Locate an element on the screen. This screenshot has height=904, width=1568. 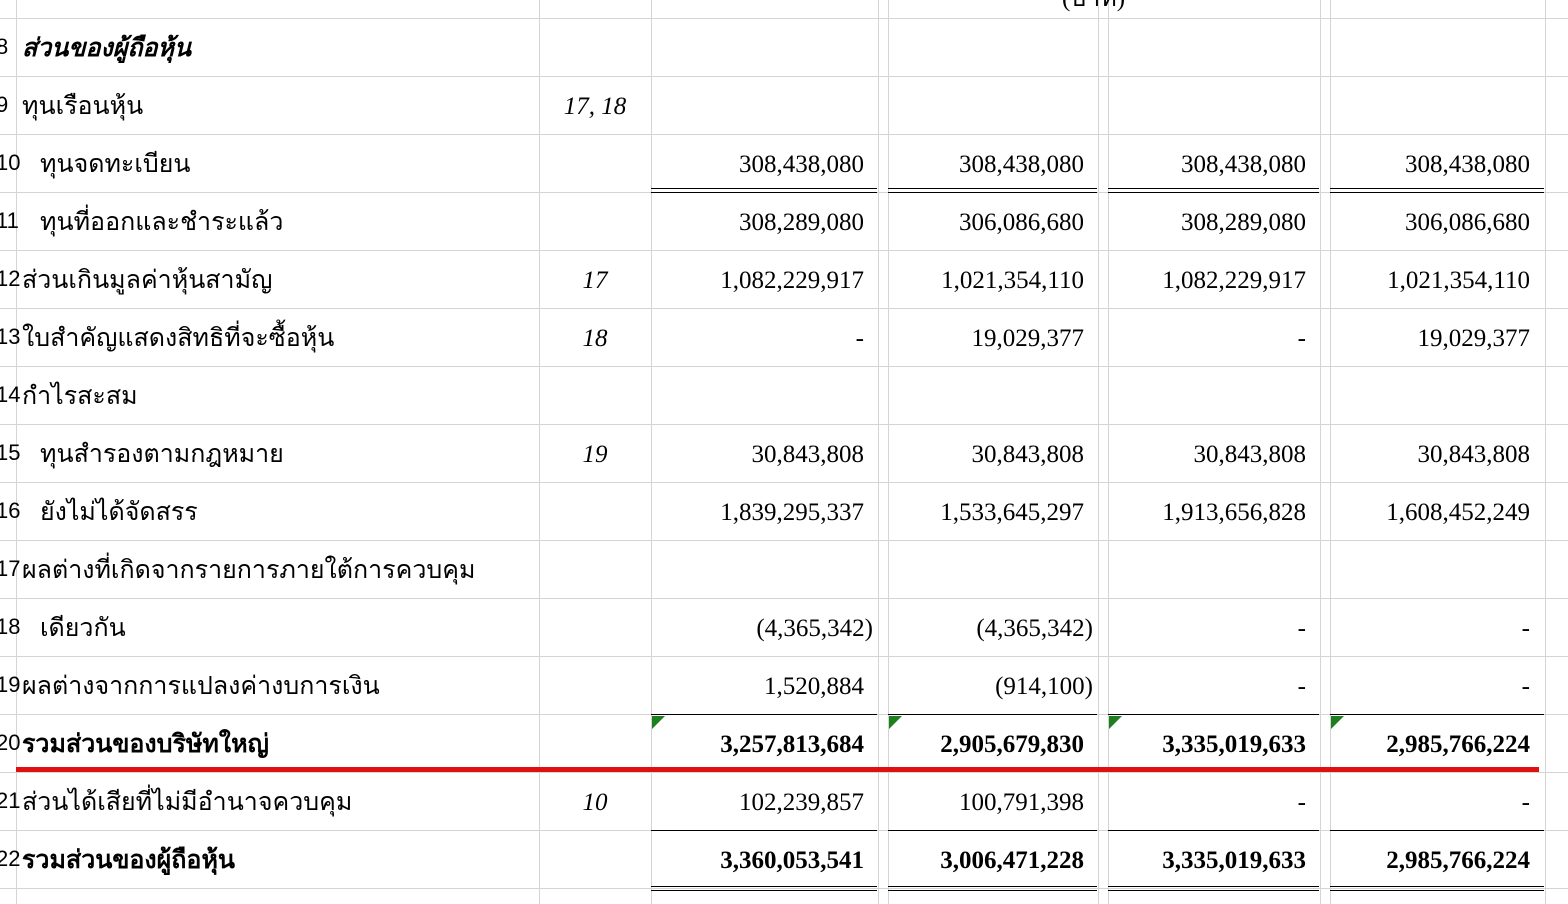
note-cell: 18 is located at coordinates (595, 339).